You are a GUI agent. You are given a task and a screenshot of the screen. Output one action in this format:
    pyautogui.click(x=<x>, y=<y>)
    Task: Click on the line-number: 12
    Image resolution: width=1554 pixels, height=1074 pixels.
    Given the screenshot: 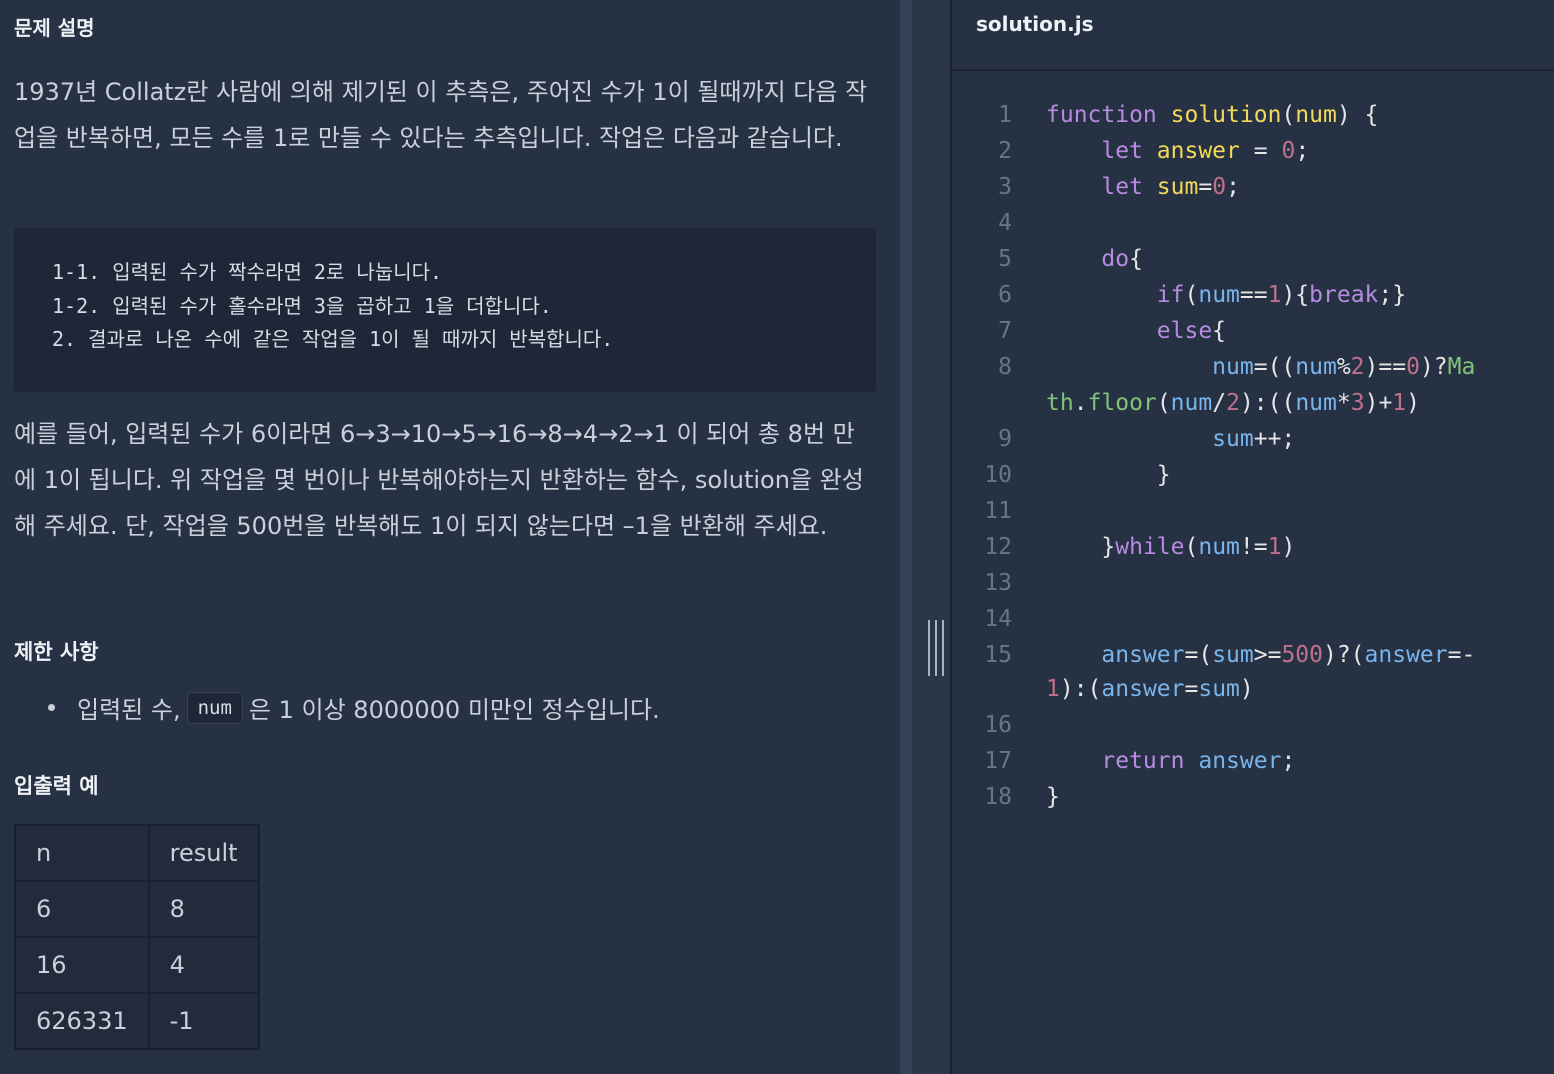 What is the action you would take?
    pyautogui.click(x=998, y=547)
    